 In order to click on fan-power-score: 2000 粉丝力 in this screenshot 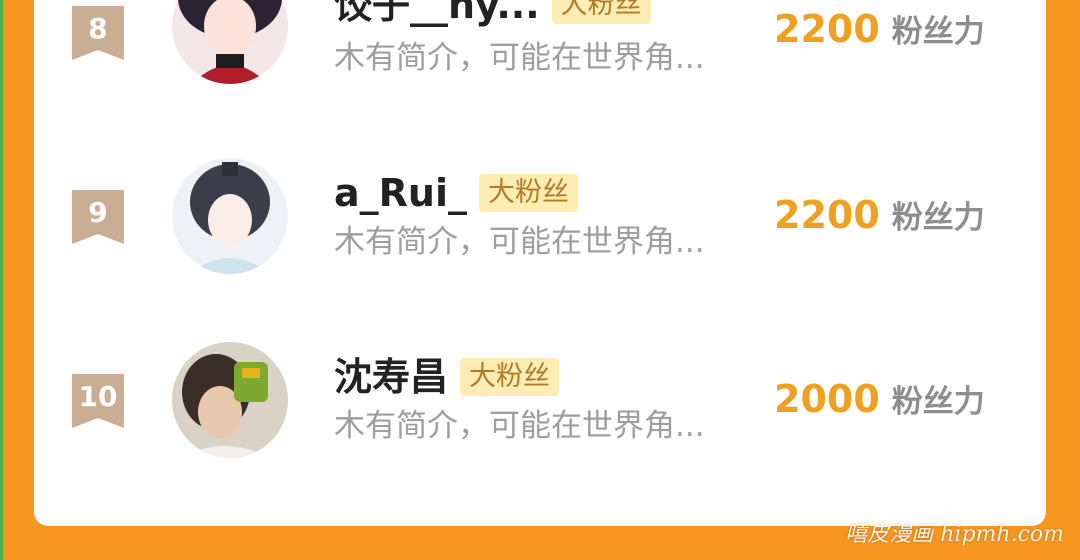, I will do `click(879, 398)`.